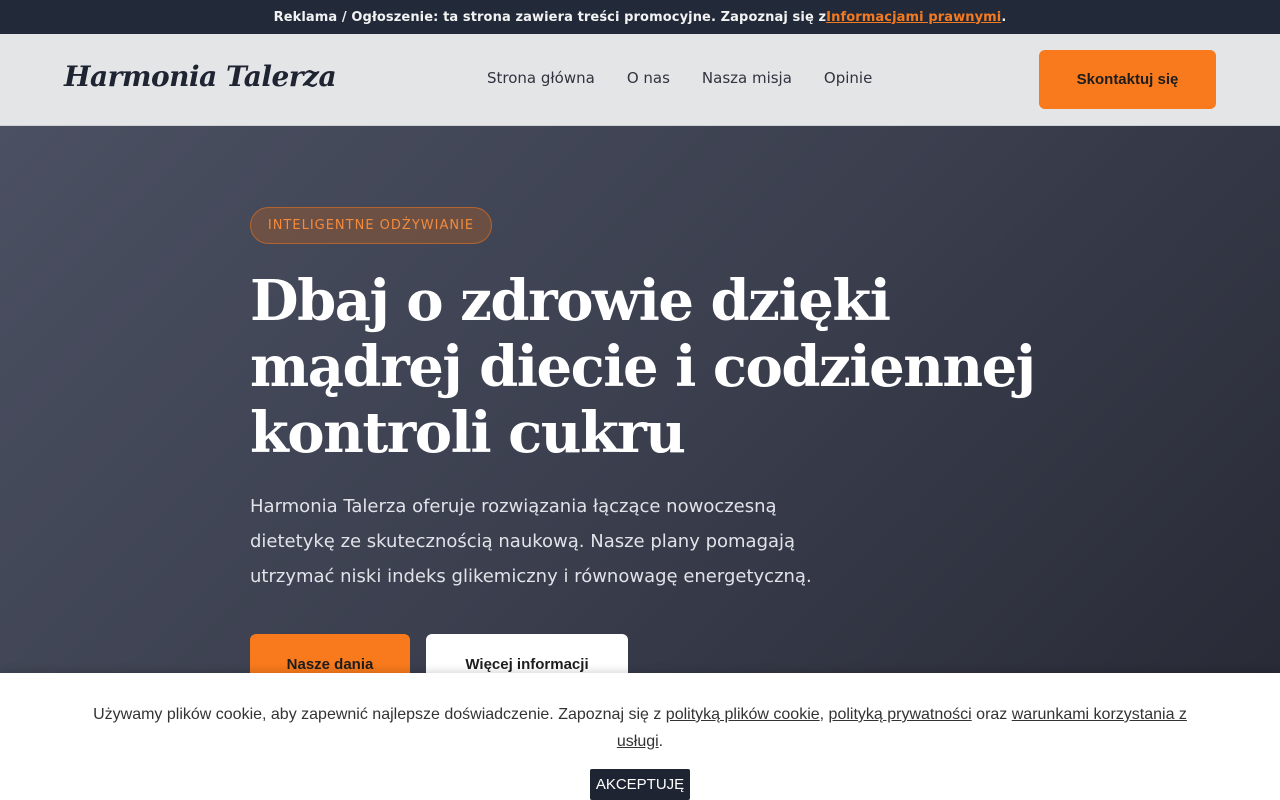 The height and width of the screenshot is (800, 1280). I want to click on cookie-text-end: ., so click(661, 741).